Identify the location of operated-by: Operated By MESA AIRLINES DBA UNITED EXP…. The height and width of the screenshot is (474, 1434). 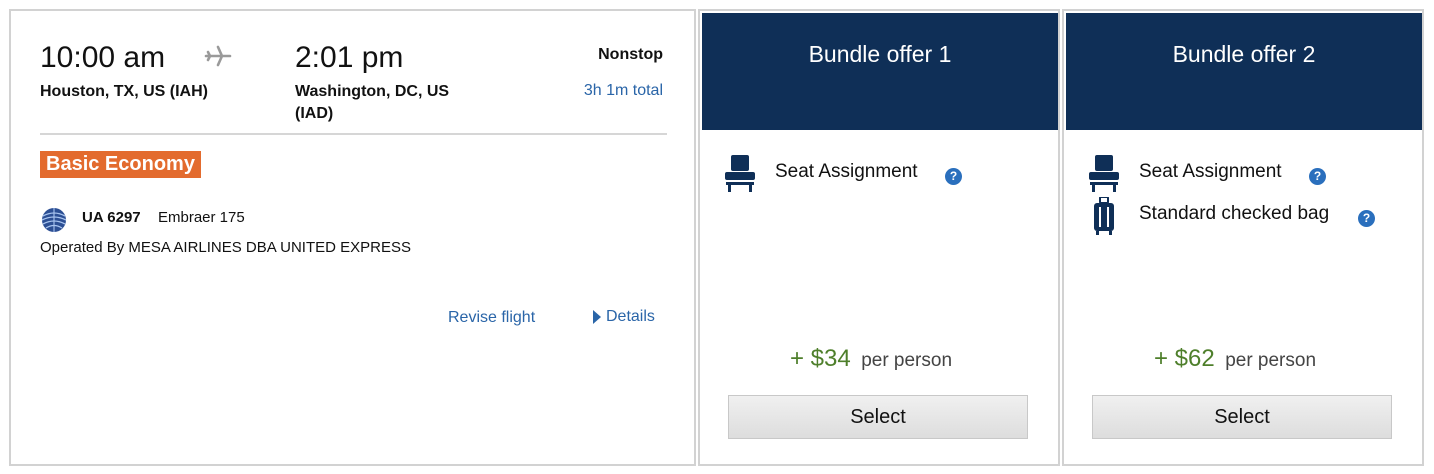
(225, 247).